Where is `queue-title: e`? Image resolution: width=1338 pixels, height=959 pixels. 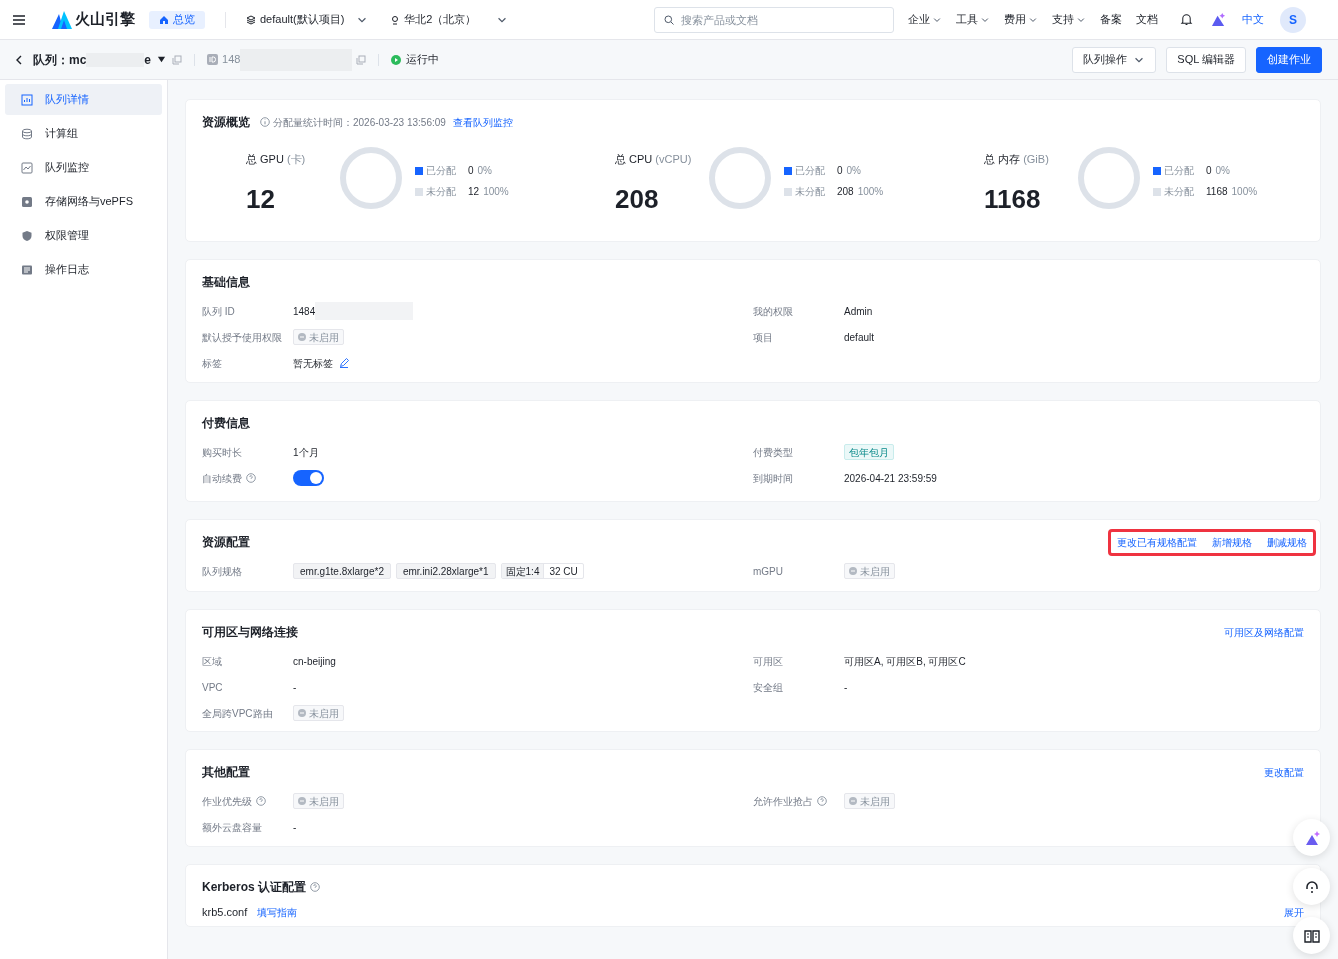 queue-title: e is located at coordinates (148, 60).